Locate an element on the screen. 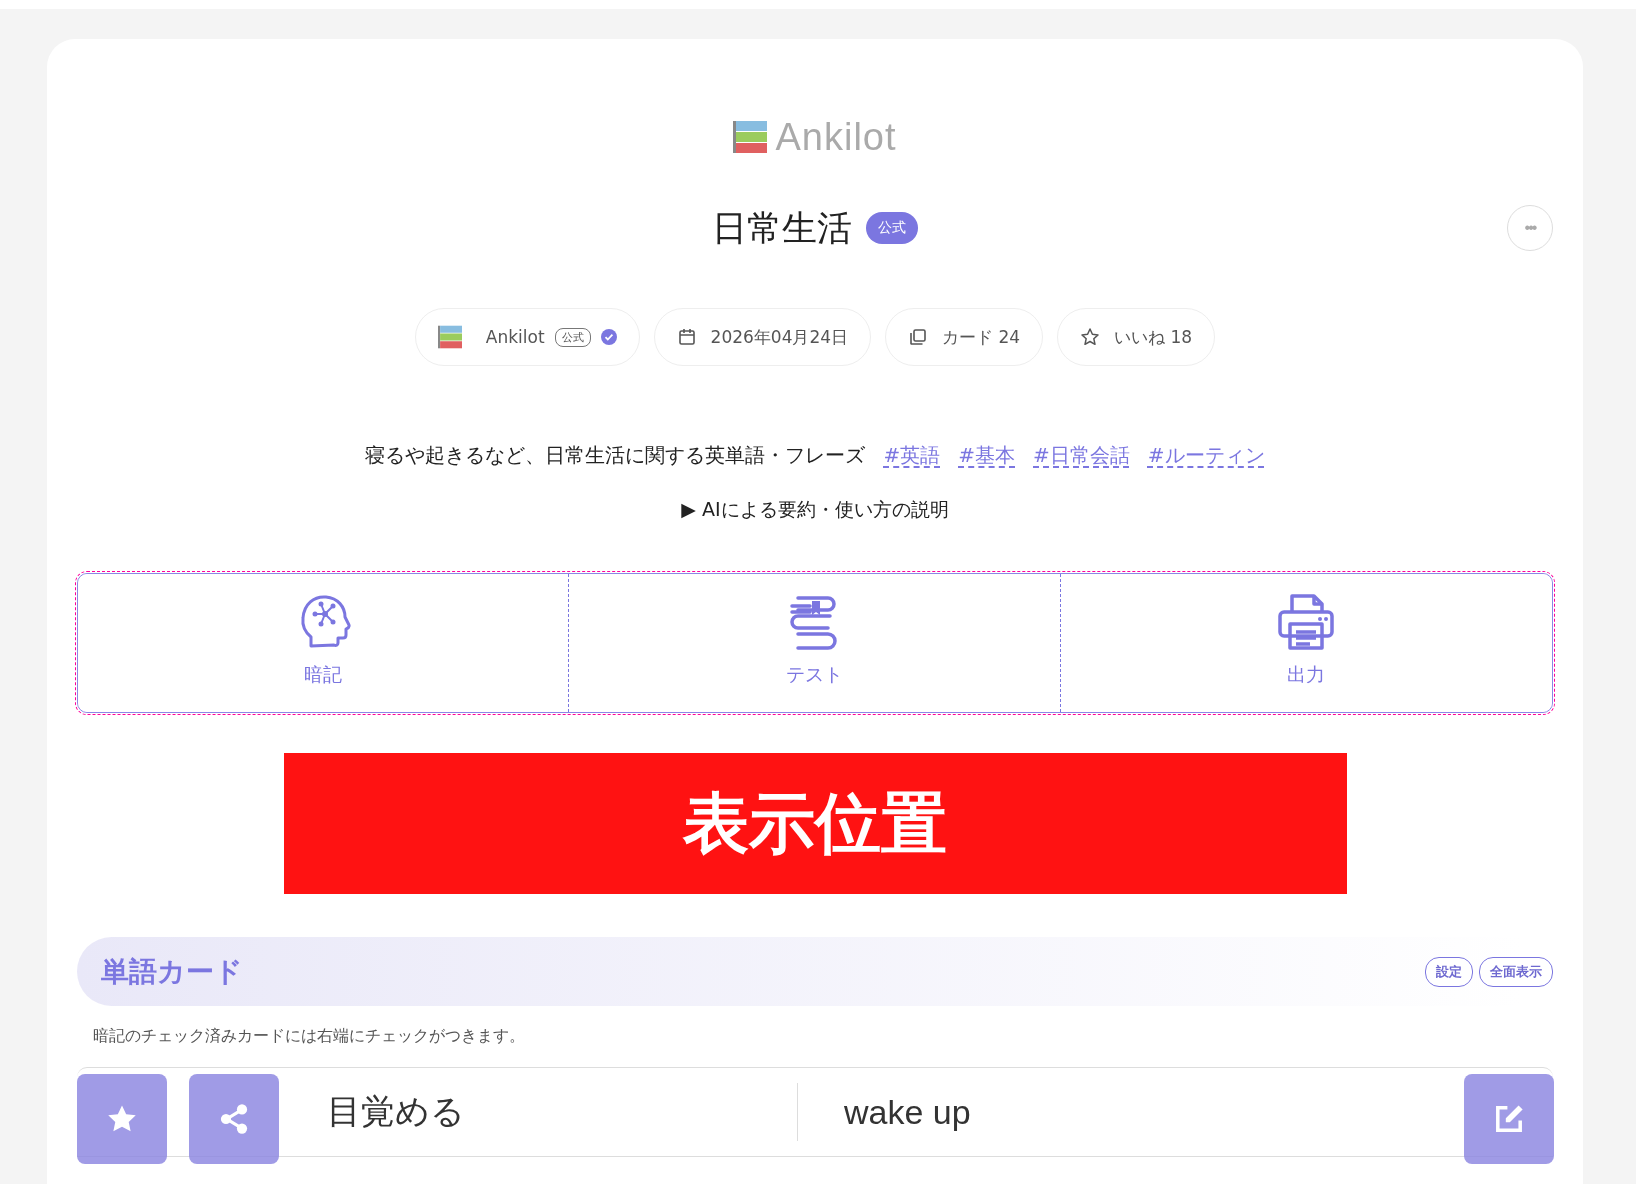 The height and width of the screenshot is (1184, 1636). meta-text: カード 24 is located at coordinates (981, 337).